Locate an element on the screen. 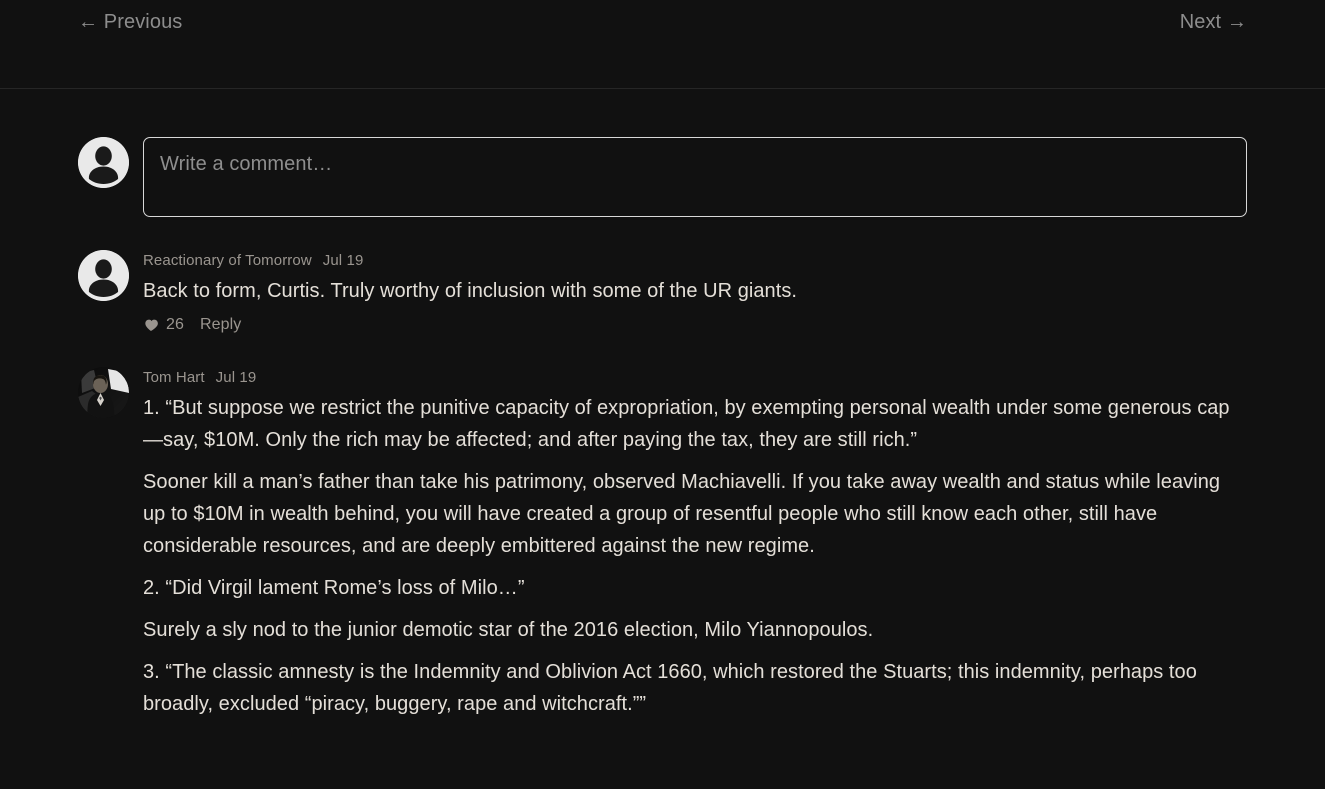  next-post-link: Next → is located at coordinates (1213, 22).